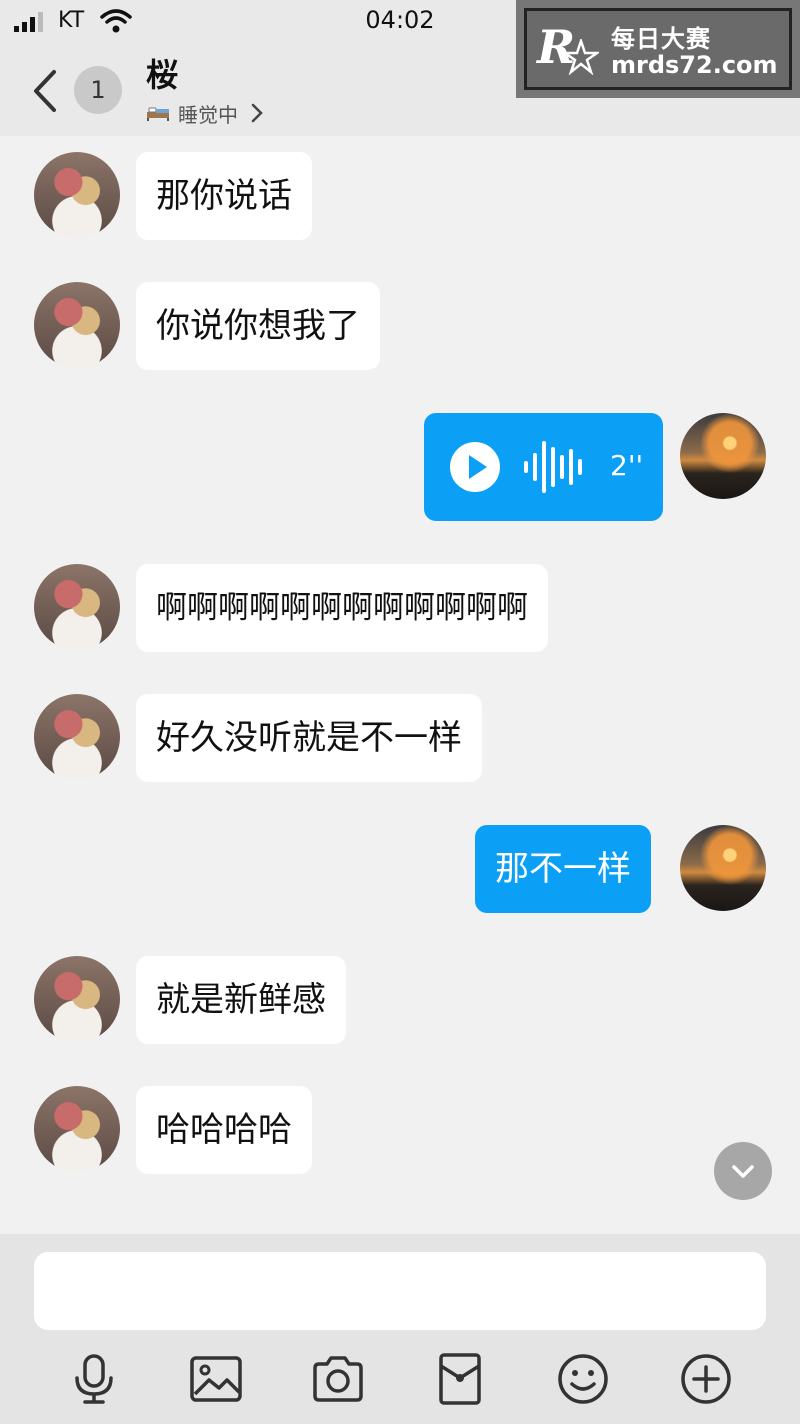 This screenshot has width=800, height=1424. I want to click on bed-icon, so click(158, 114).